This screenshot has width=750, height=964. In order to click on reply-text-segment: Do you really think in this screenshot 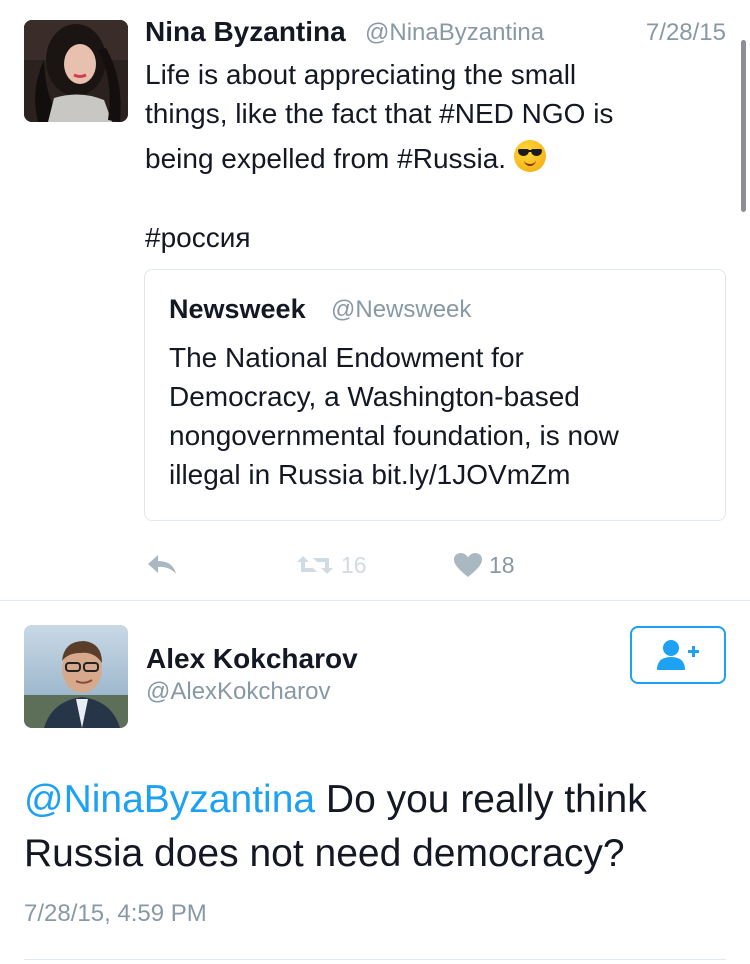, I will do `click(481, 799)`.